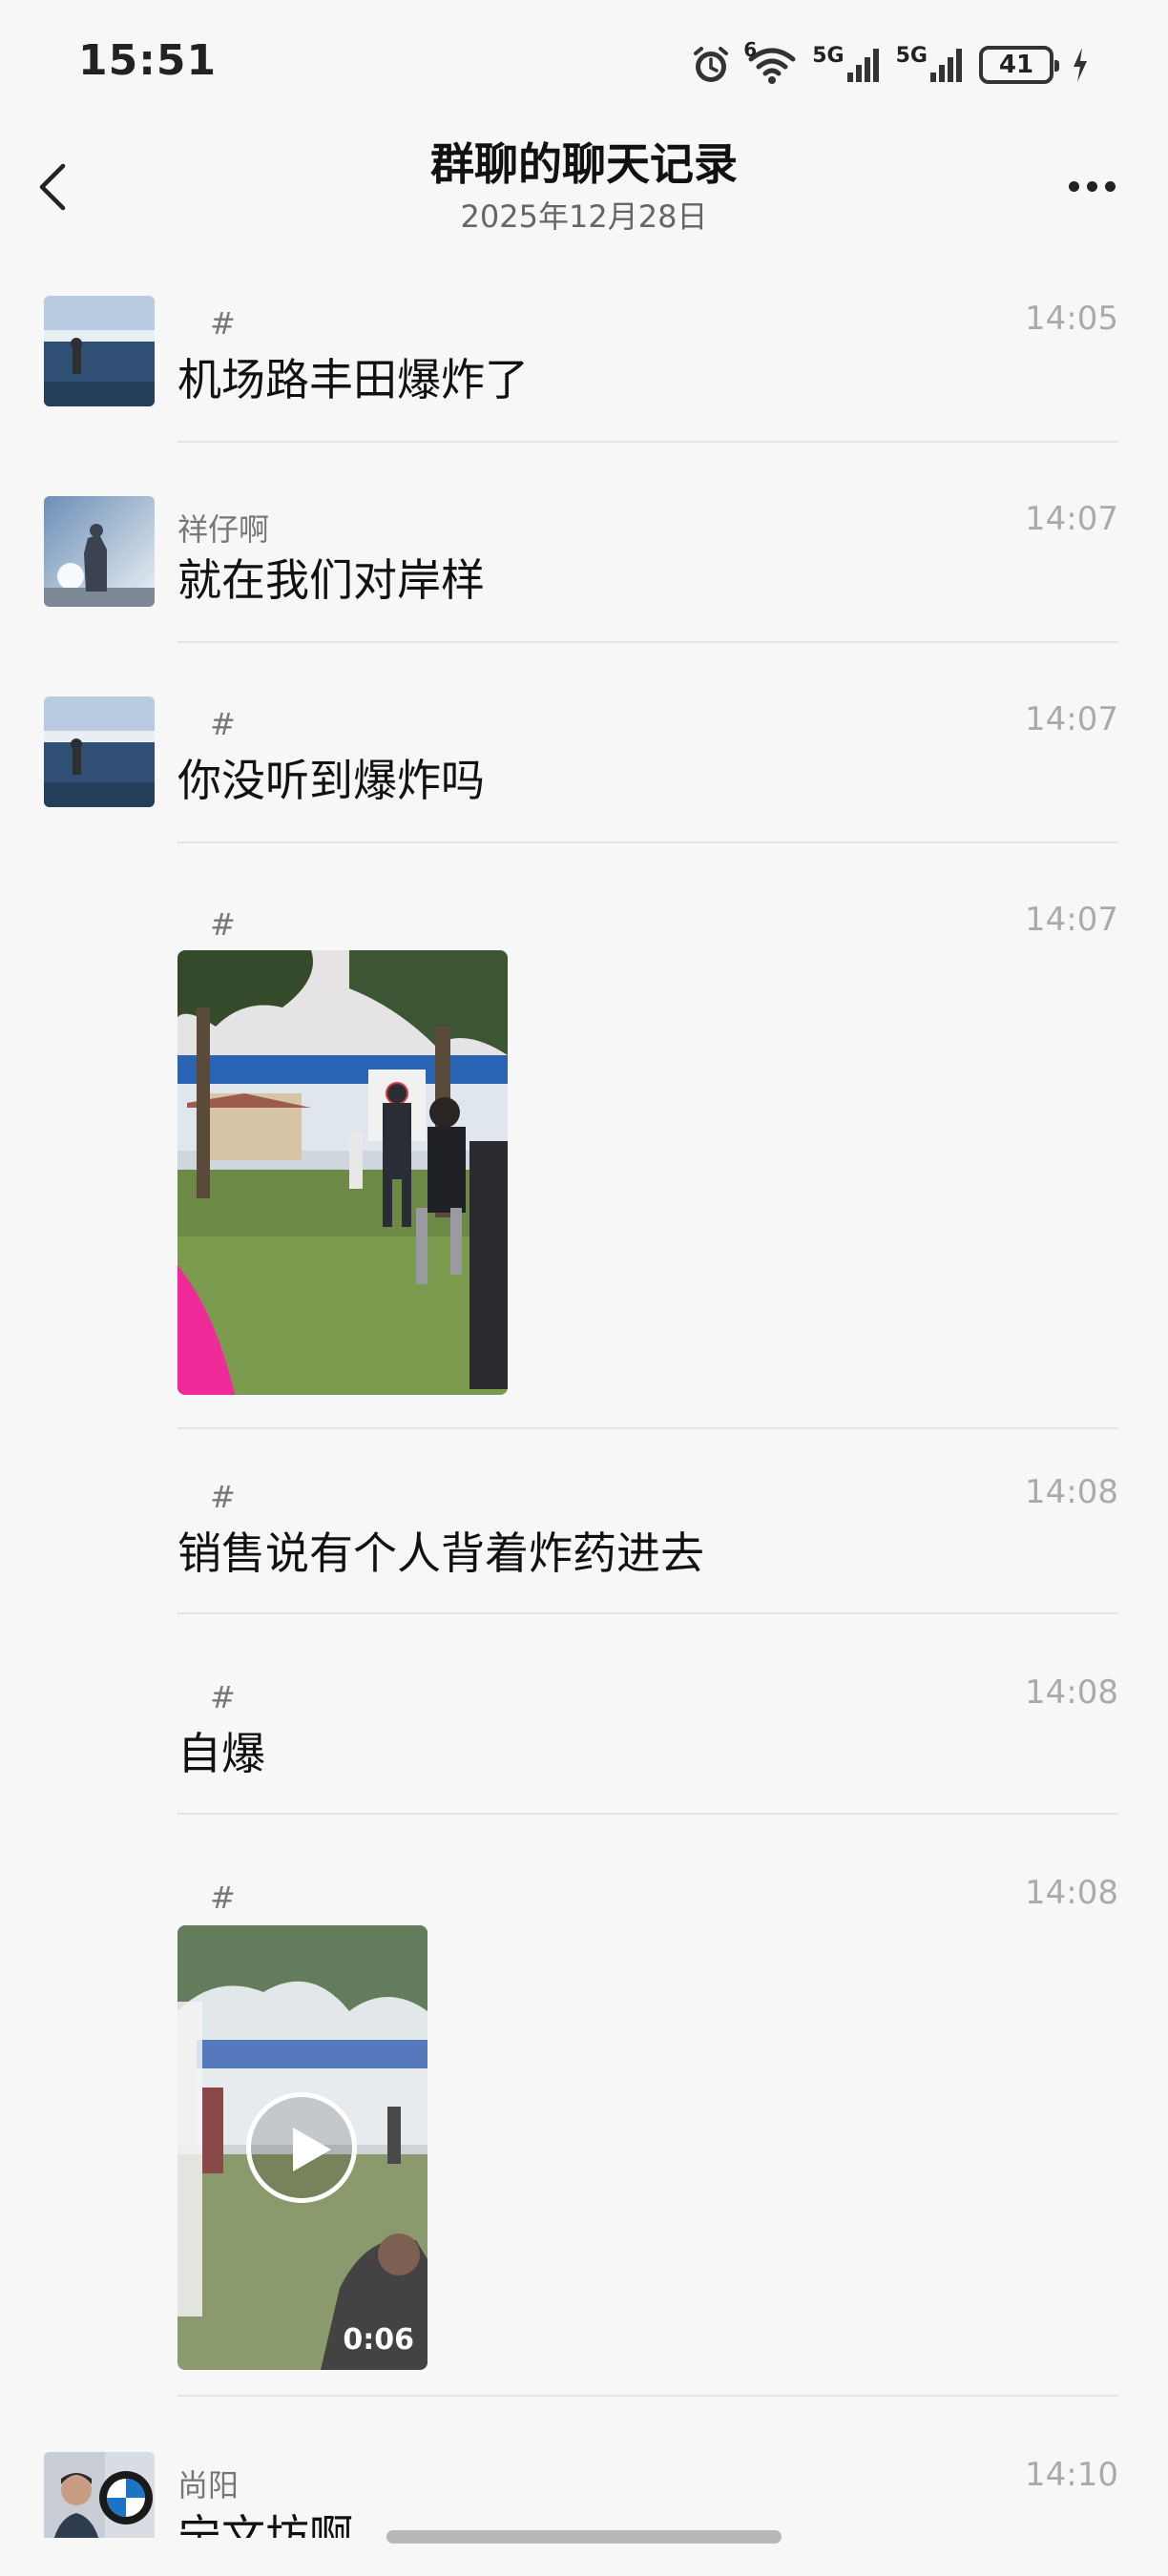 Image resolution: width=1168 pixels, height=2576 pixels. I want to click on home-indicator-bar, so click(584, 2537).